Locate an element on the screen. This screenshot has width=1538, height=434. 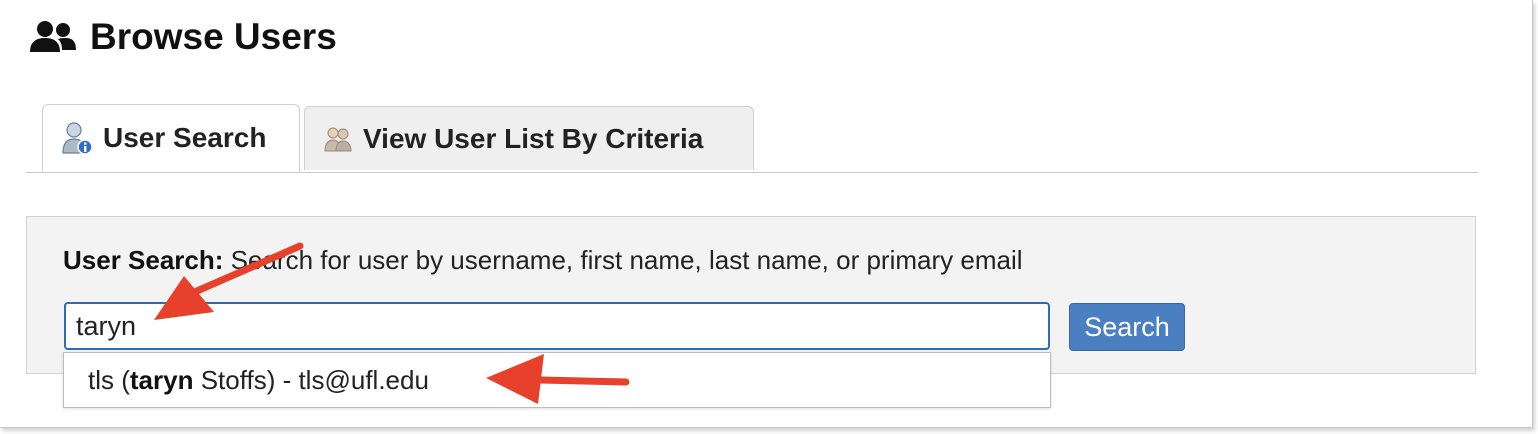
users-list-icon is located at coordinates (338, 139).